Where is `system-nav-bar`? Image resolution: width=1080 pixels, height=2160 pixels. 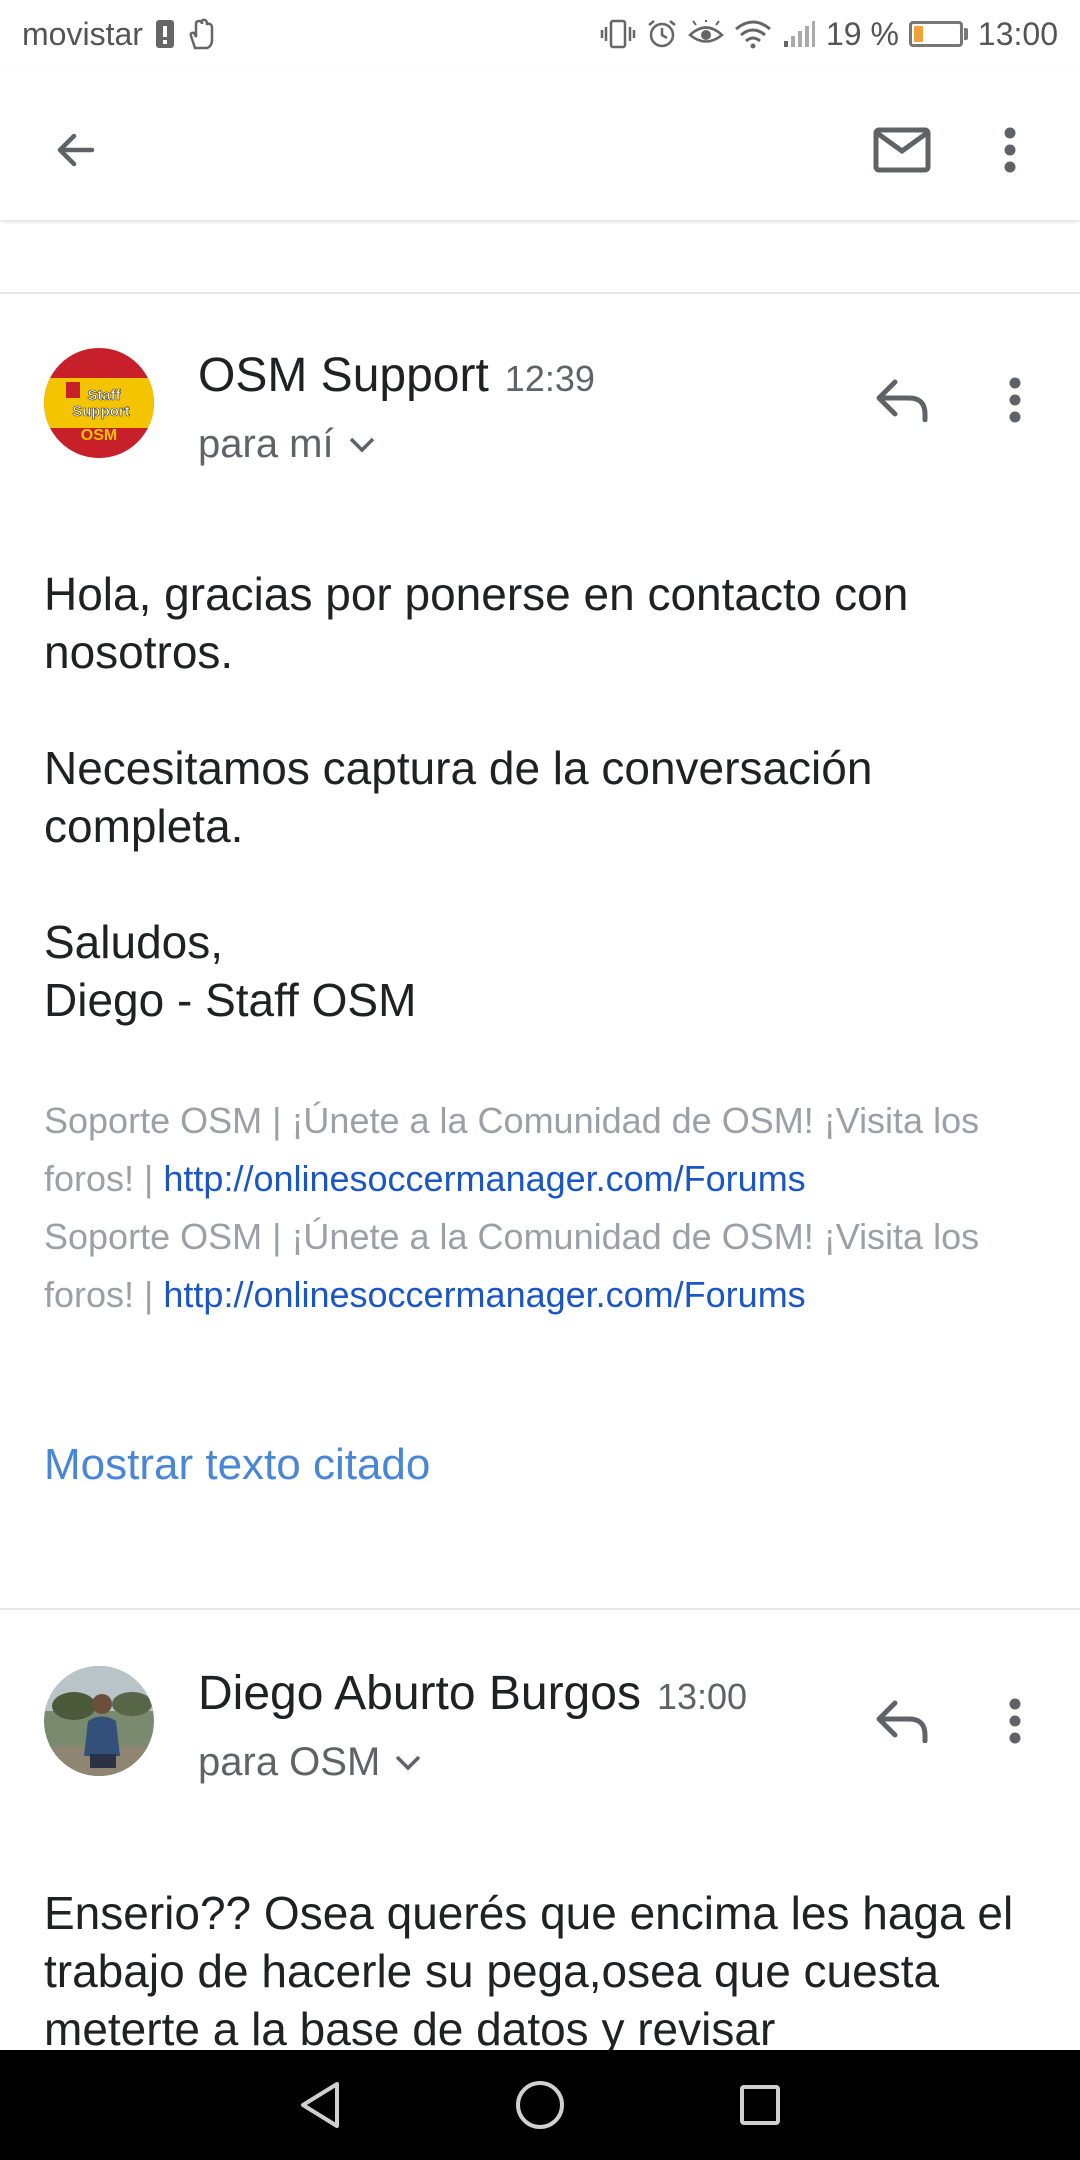
system-nav-bar is located at coordinates (540, 2105).